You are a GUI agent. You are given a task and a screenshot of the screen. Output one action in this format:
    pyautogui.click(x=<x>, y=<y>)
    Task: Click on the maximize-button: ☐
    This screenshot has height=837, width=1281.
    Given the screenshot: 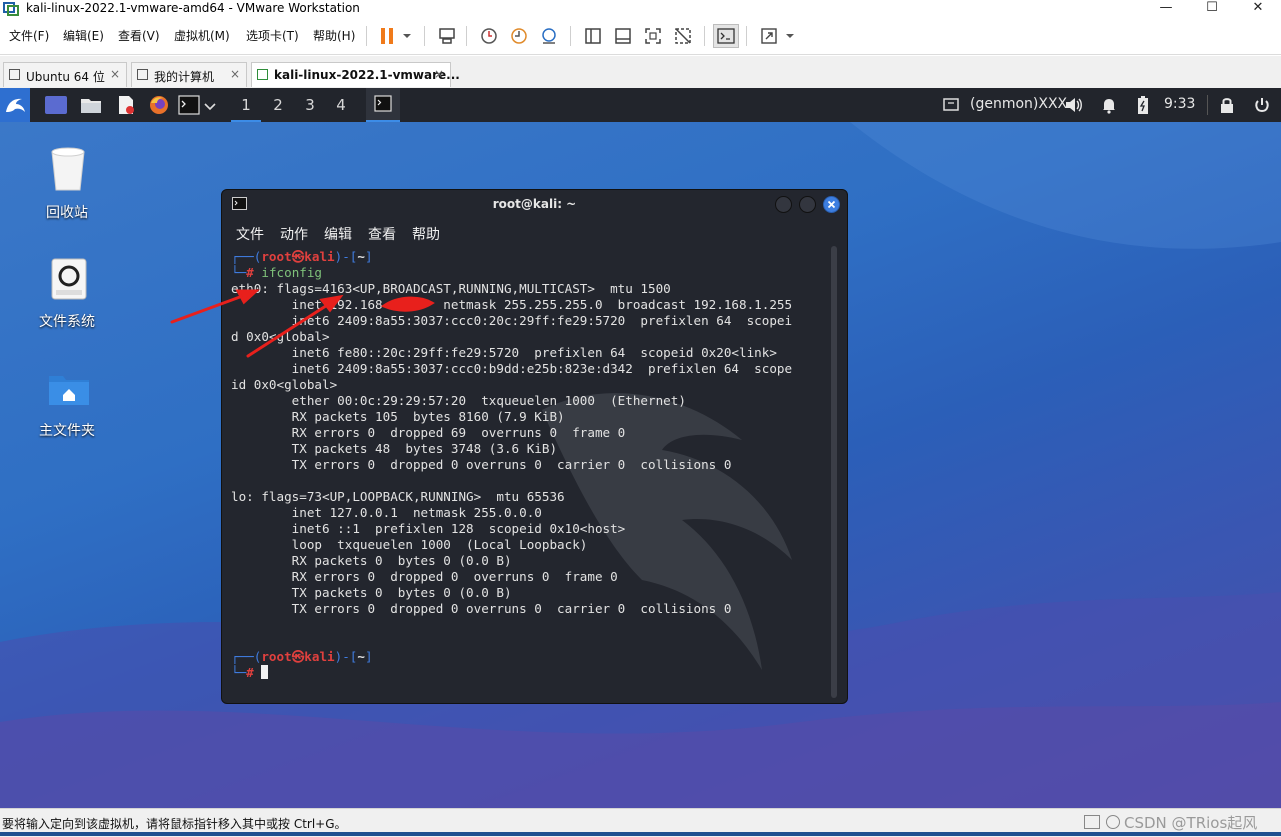 What is the action you would take?
    pyautogui.click(x=1212, y=9)
    